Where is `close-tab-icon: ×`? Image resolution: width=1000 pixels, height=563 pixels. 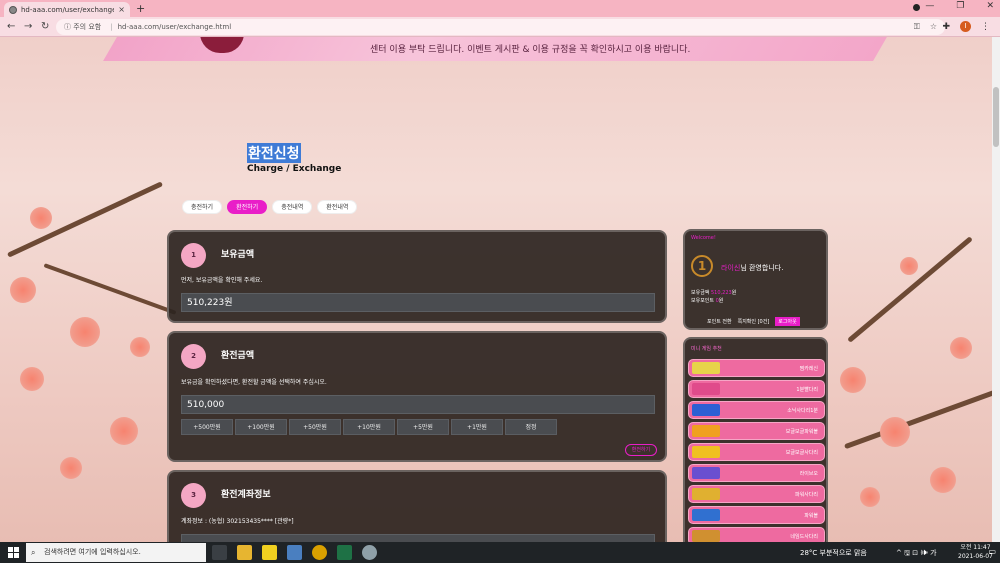
close-tab-icon: × is located at coordinates (121, 9).